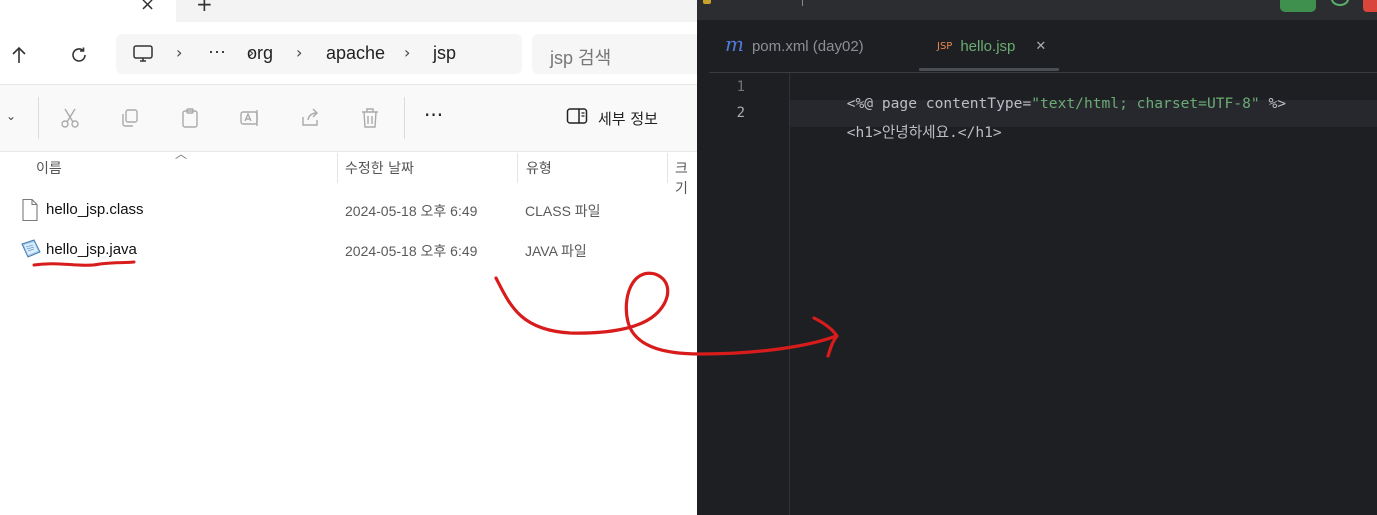 The height and width of the screenshot is (515, 1377). What do you see at coordinates (539, 168) in the screenshot?
I see `column-header-type: 유형` at bounding box center [539, 168].